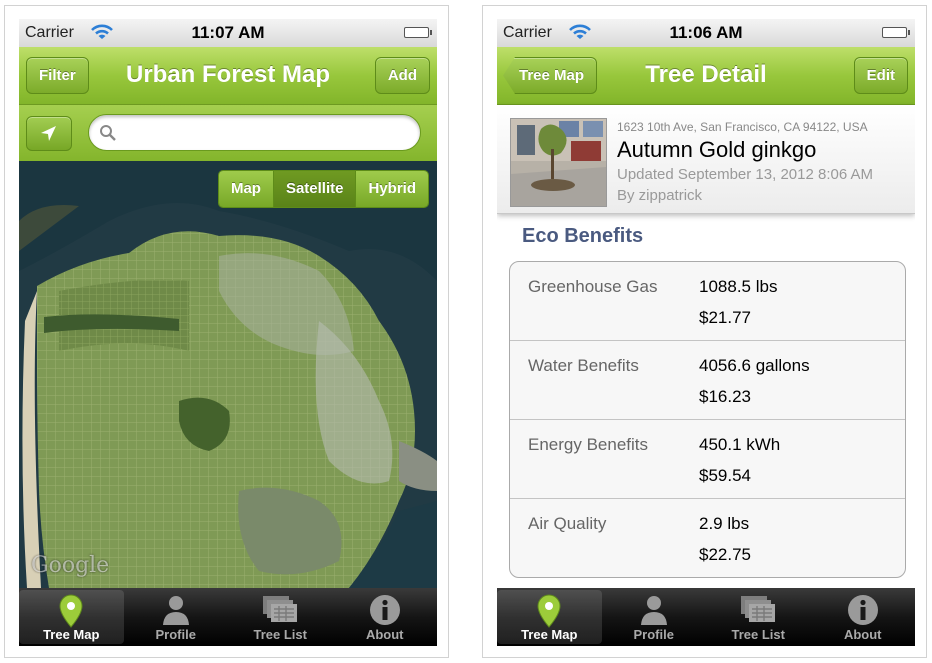 The height and width of the screenshot is (663, 932). What do you see at coordinates (717, 149) in the screenshot?
I see `tree-name: Autumn Gold ginkgo` at bounding box center [717, 149].